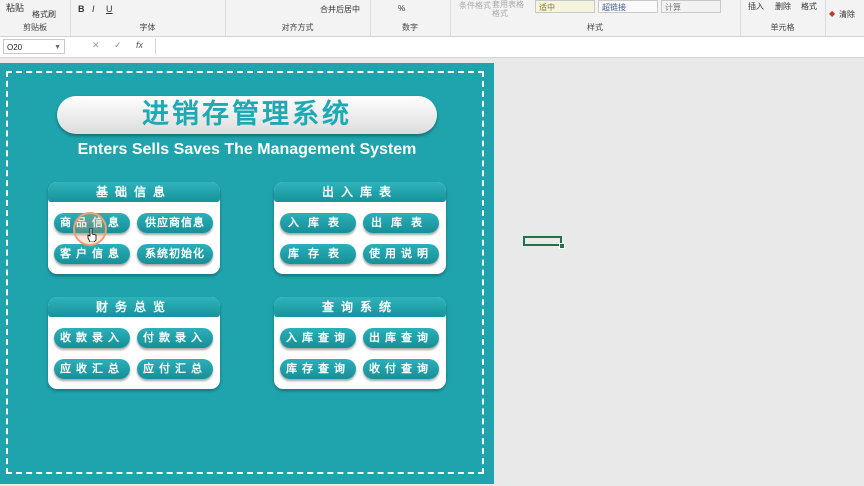  I want to click on outbound-query-button: 出库查询, so click(401, 338).